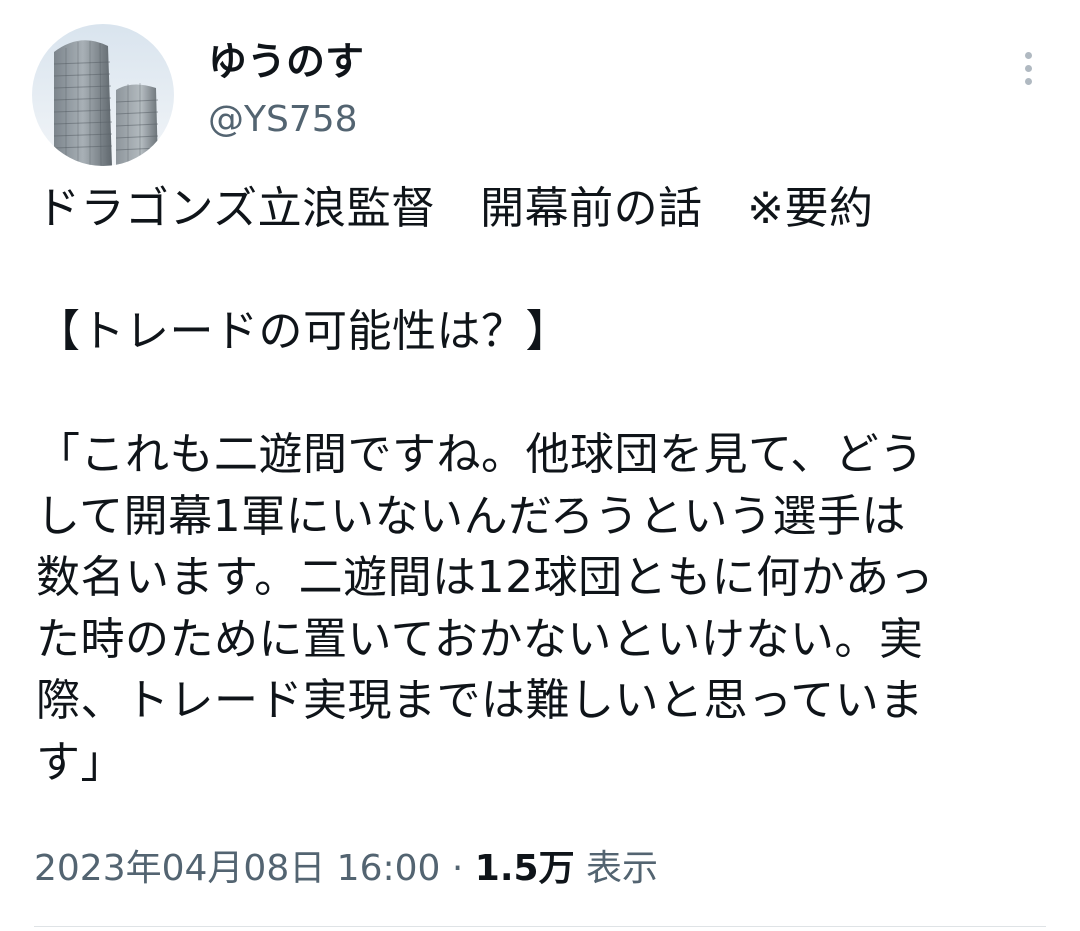 The width and height of the screenshot is (1080, 931). Describe the element at coordinates (80, 762) in the screenshot. I see `tweet-line: す」` at that location.